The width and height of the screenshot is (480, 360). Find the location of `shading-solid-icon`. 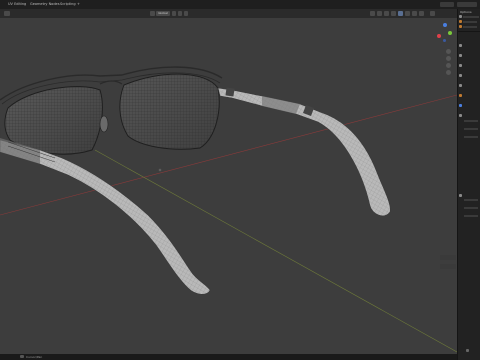

shading-solid-icon is located at coordinates (400, 13).